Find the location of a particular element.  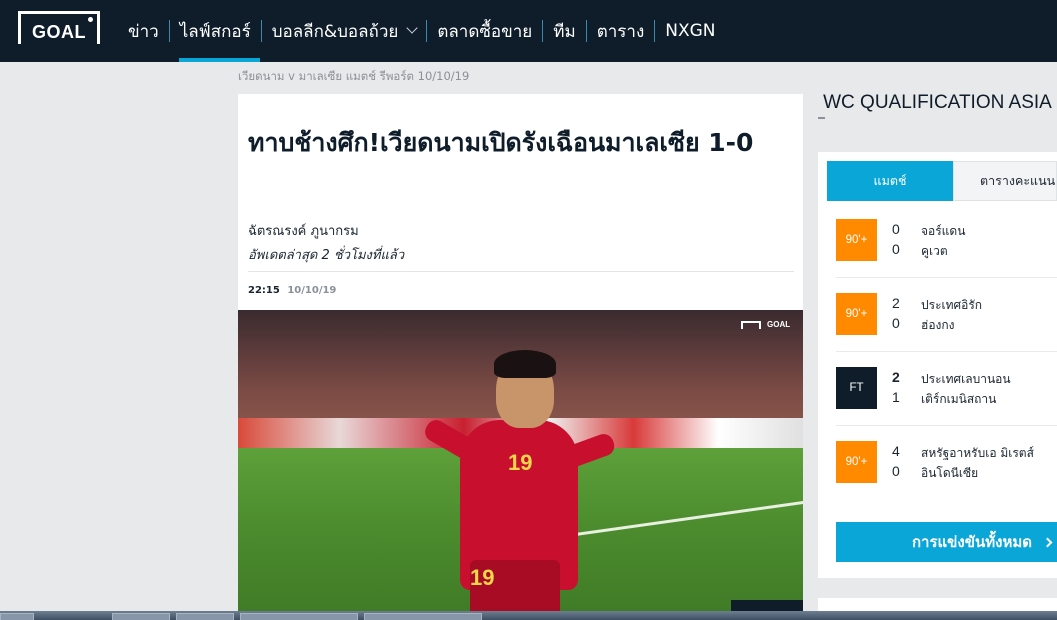

all-competitions-button: การแข่งขันทั้งหมด is located at coordinates (946, 542).